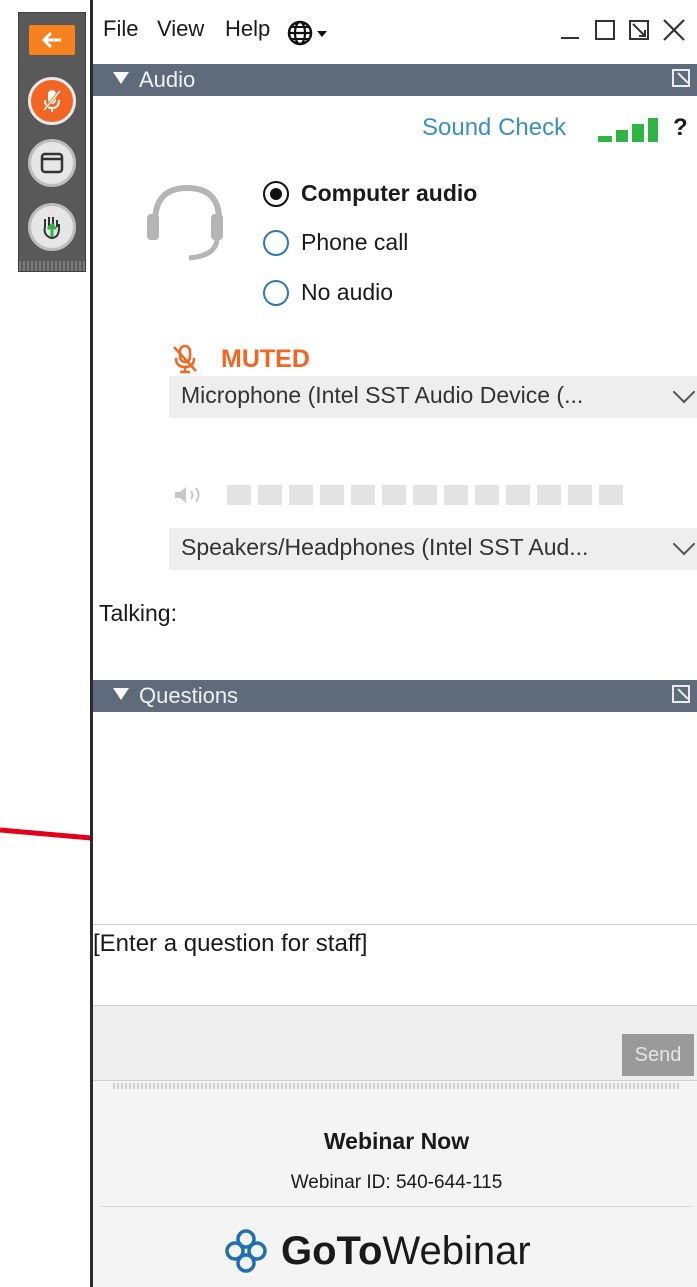  What do you see at coordinates (276, 292) in the screenshot?
I see `radio-no-audio` at bounding box center [276, 292].